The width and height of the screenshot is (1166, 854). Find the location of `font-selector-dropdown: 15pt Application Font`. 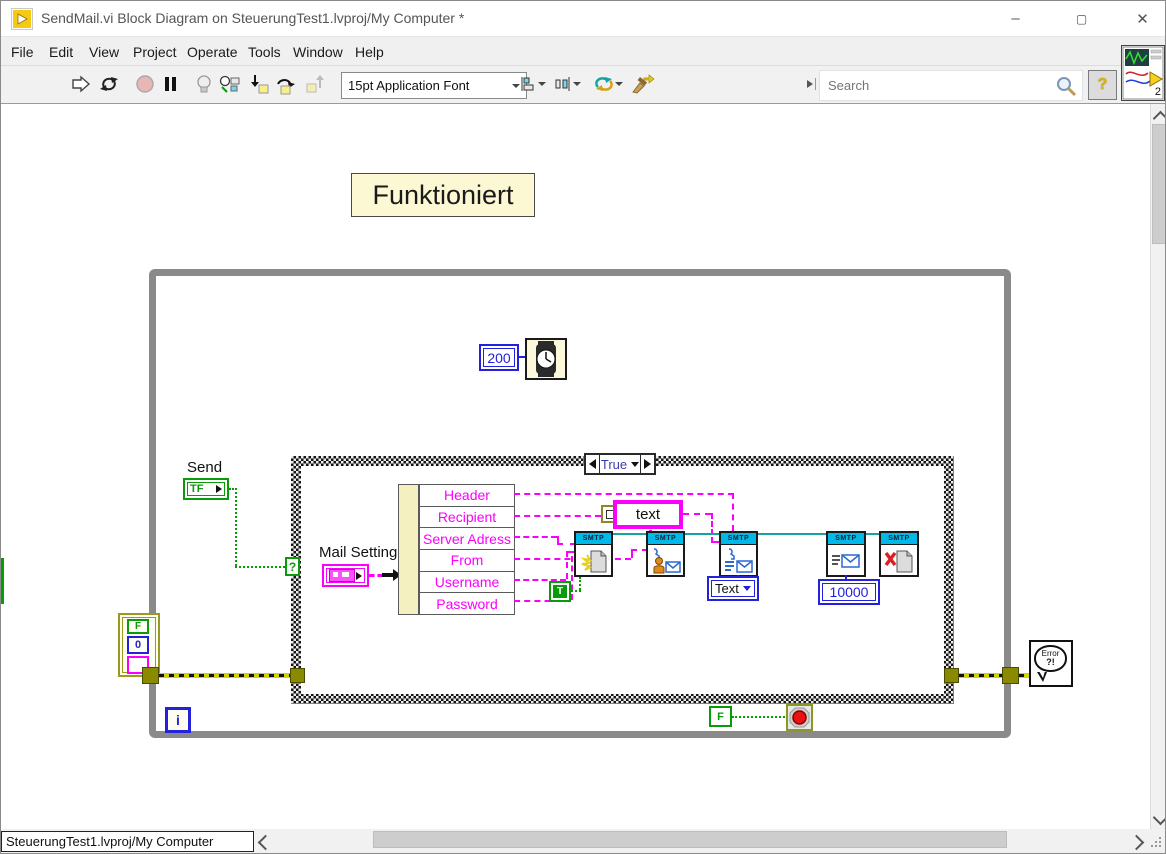

font-selector-dropdown: 15pt Application Font is located at coordinates (434, 85).